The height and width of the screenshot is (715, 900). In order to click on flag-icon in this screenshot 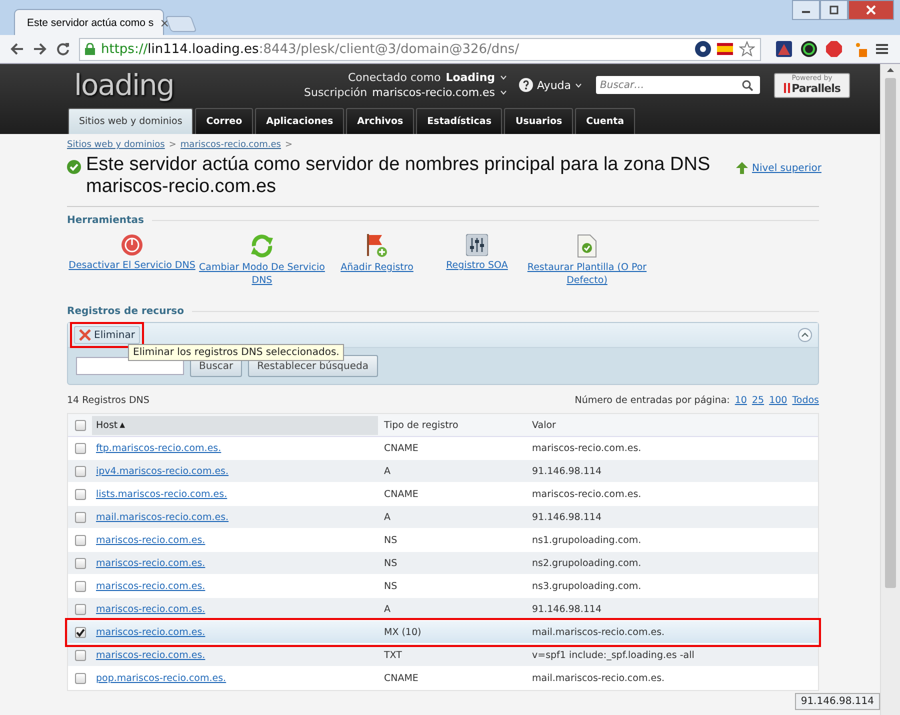, I will do `click(725, 49)`.